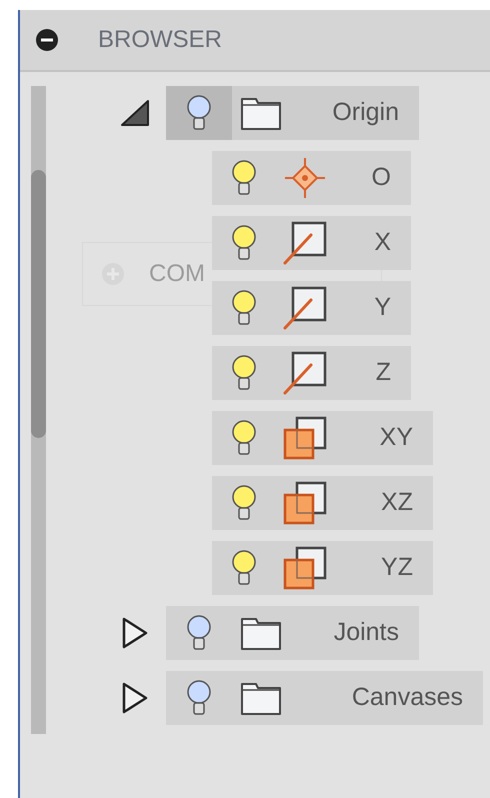 The image size is (490, 798). I want to click on point-icon, so click(305, 178).